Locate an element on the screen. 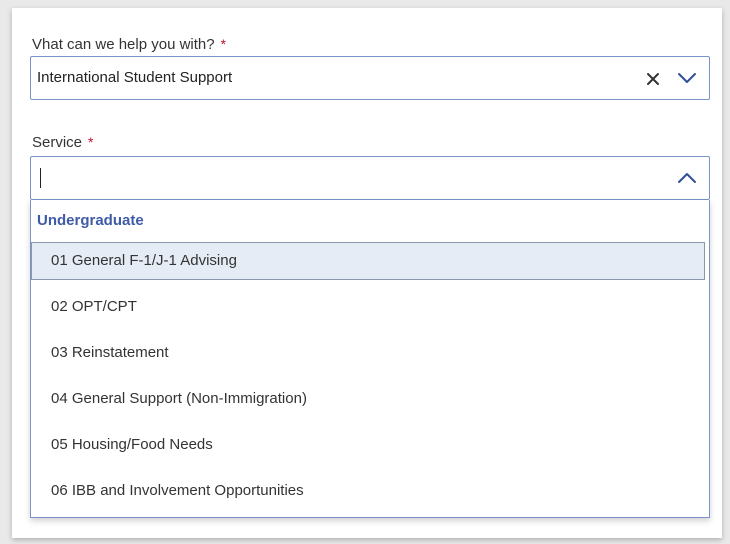 This screenshot has width=730, height=544. help-topic-label: Vhat can we help you with? * is located at coordinates (129, 44).